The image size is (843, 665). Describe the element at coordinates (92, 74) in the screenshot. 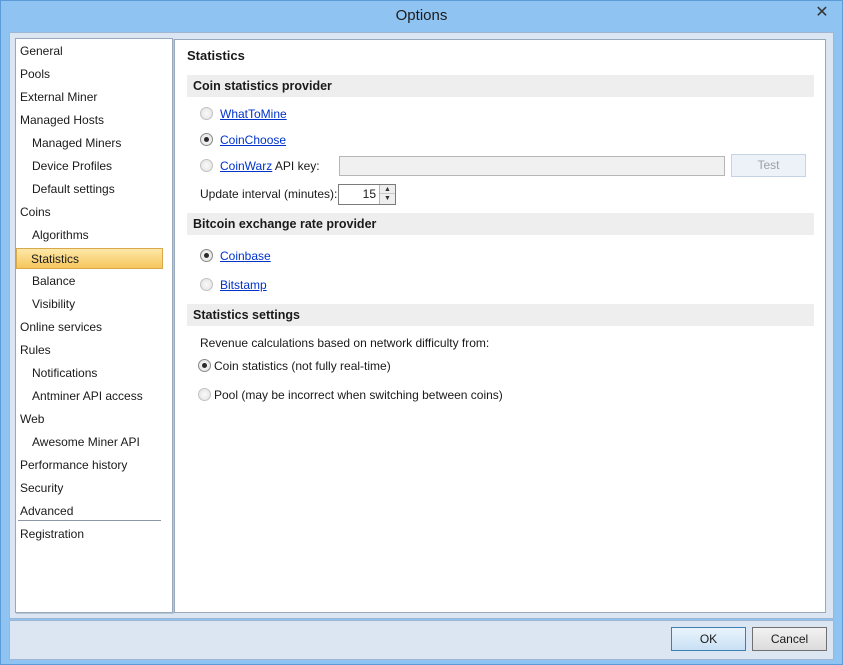

I see `sidebar-item-pools: Pools` at that location.